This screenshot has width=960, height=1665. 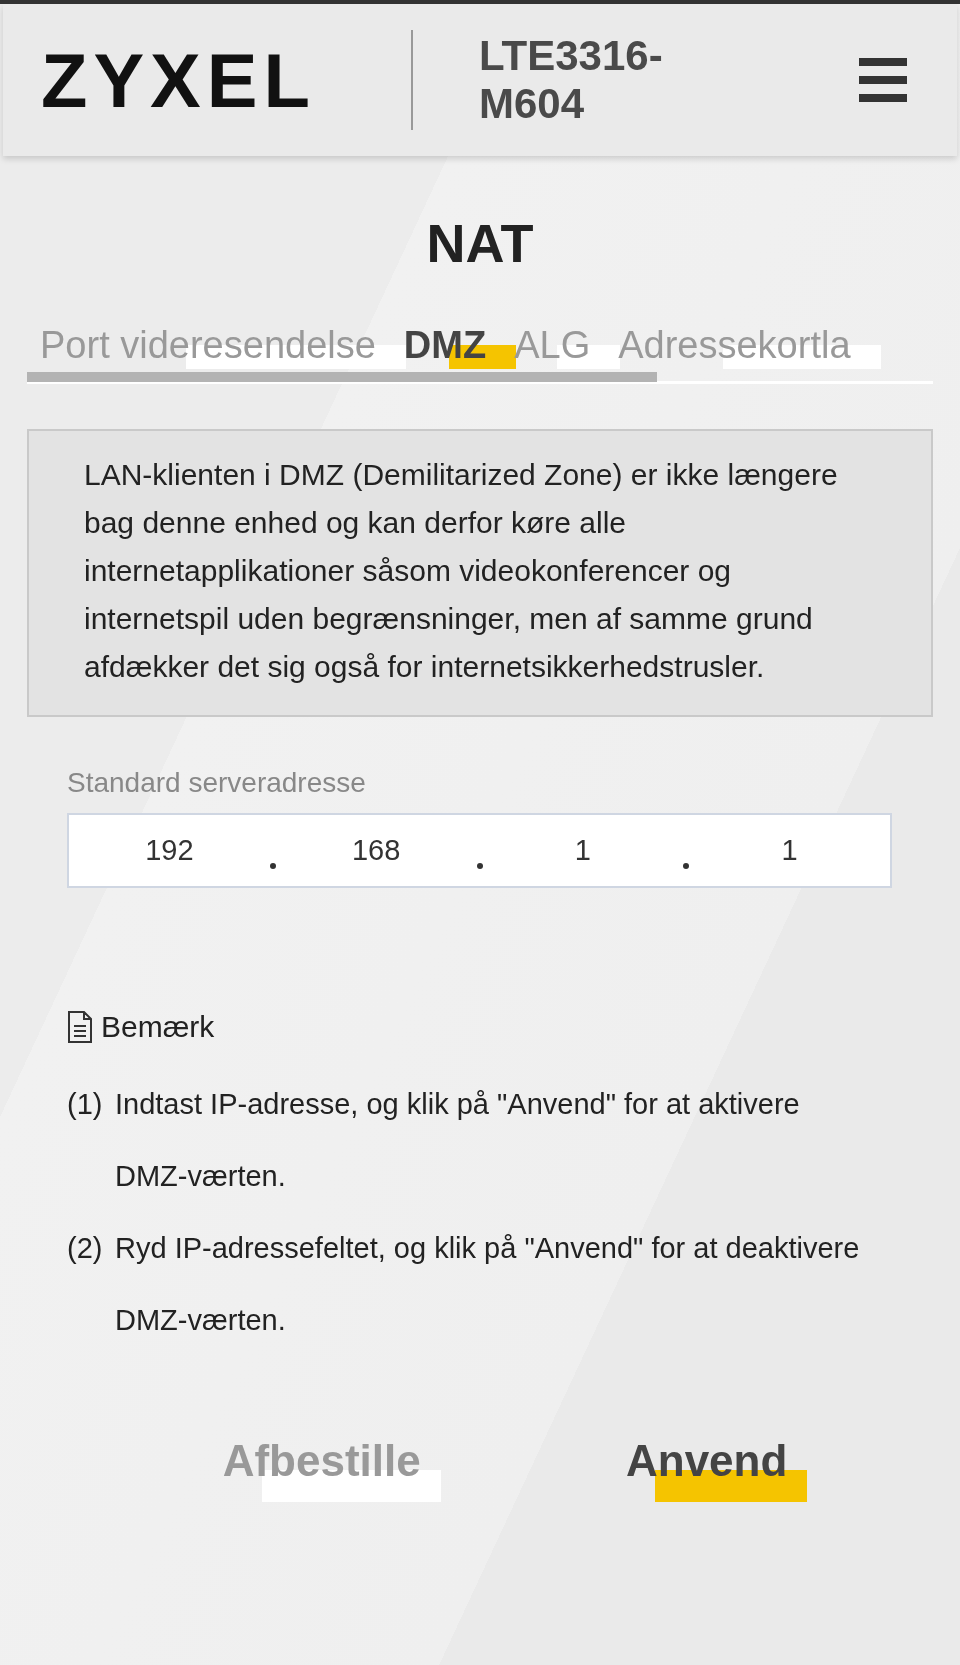 What do you see at coordinates (217, 783) in the screenshot?
I see `field-label: Standard serveradresse` at bounding box center [217, 783].